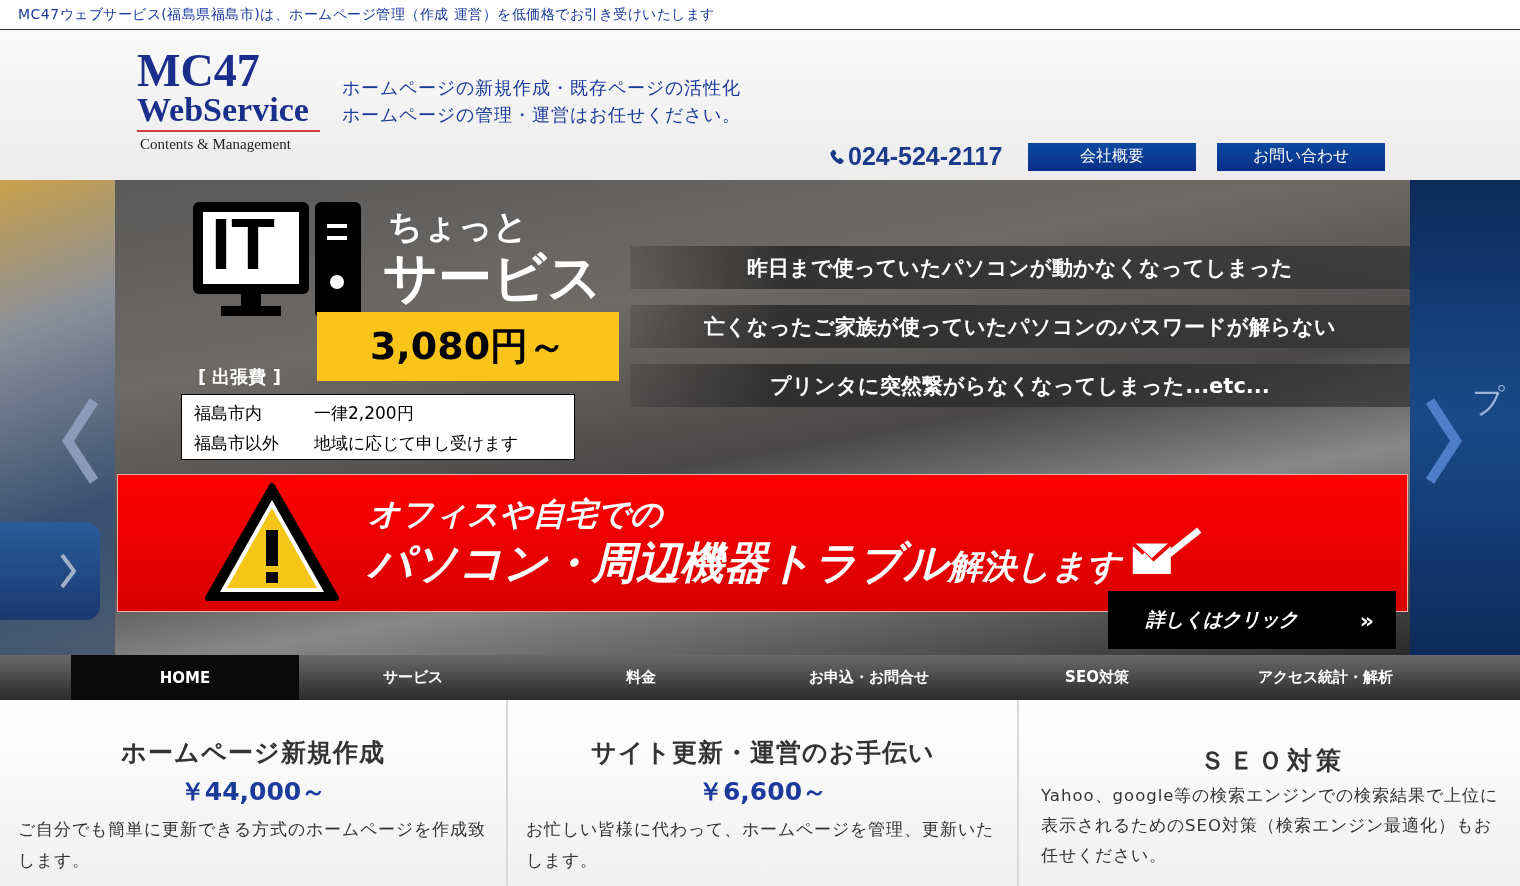 This screenshot has width=1520, height=886. I want to click on nav-link: アクセス統計・解析, so click(1325, 677).